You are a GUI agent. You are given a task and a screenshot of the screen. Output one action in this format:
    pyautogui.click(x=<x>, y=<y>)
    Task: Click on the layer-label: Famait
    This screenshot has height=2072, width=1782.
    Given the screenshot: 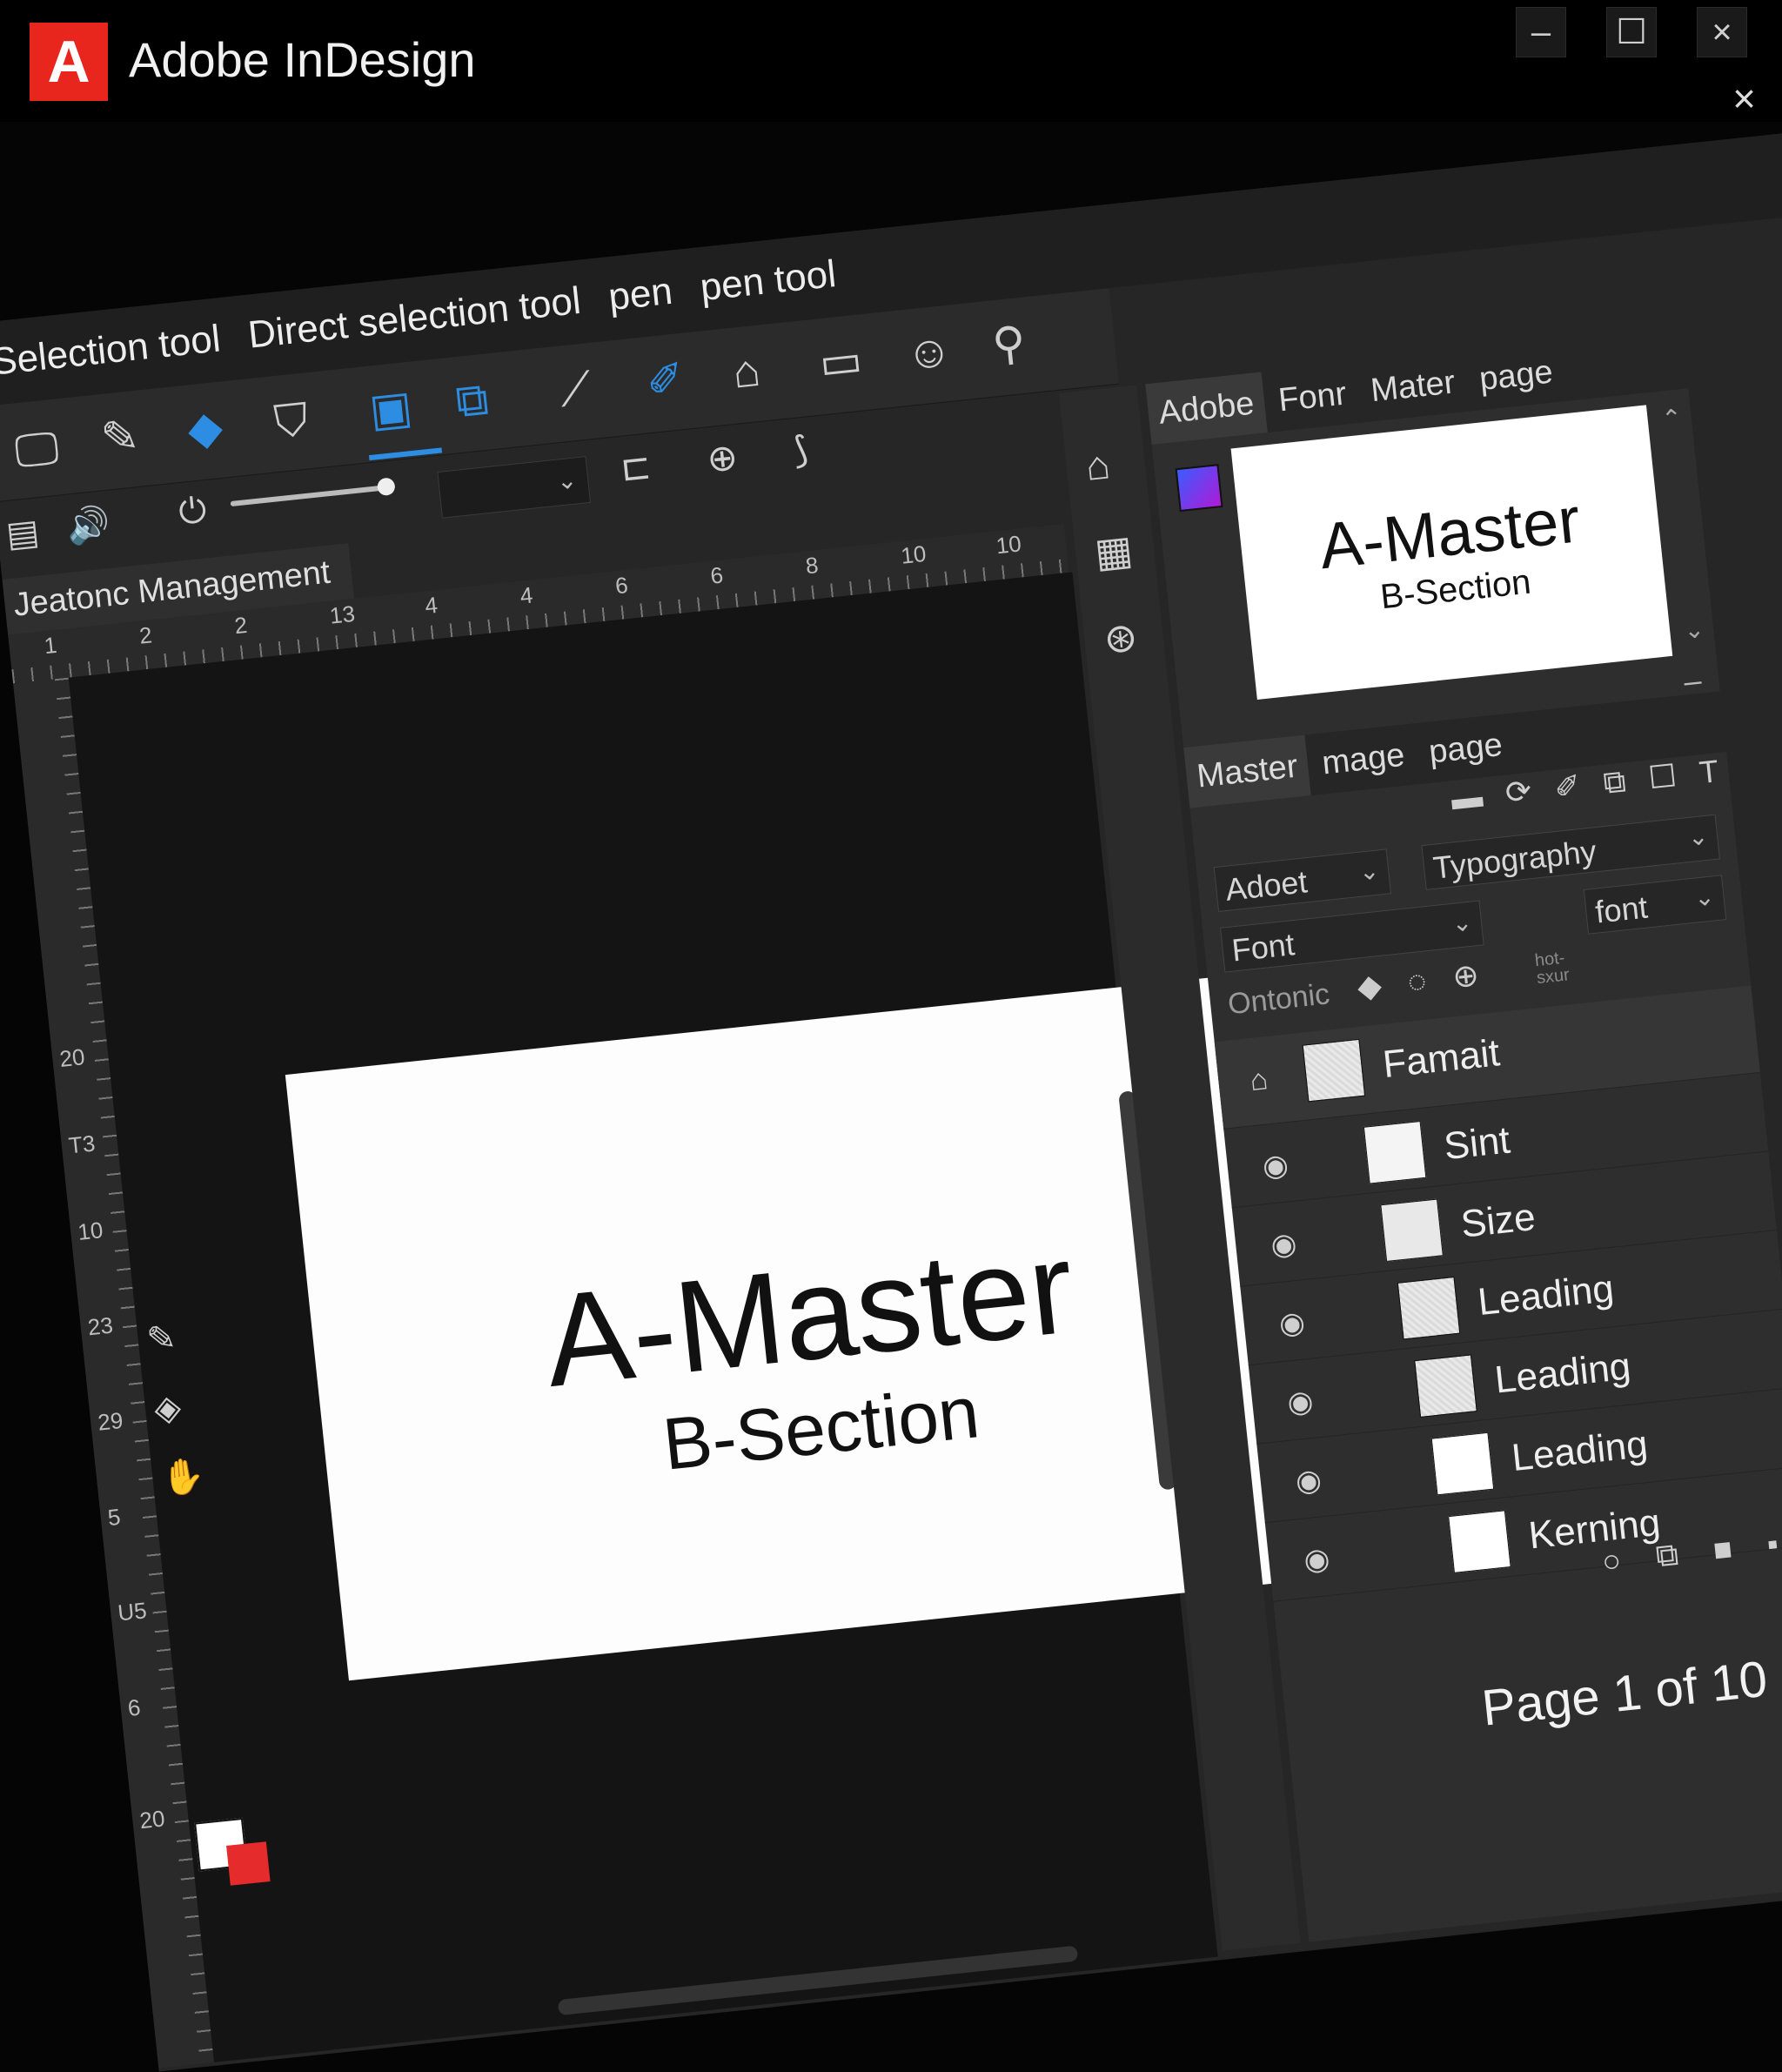 What is the action you would take?
    pyautogui.click(x=1441, y=1059)
    